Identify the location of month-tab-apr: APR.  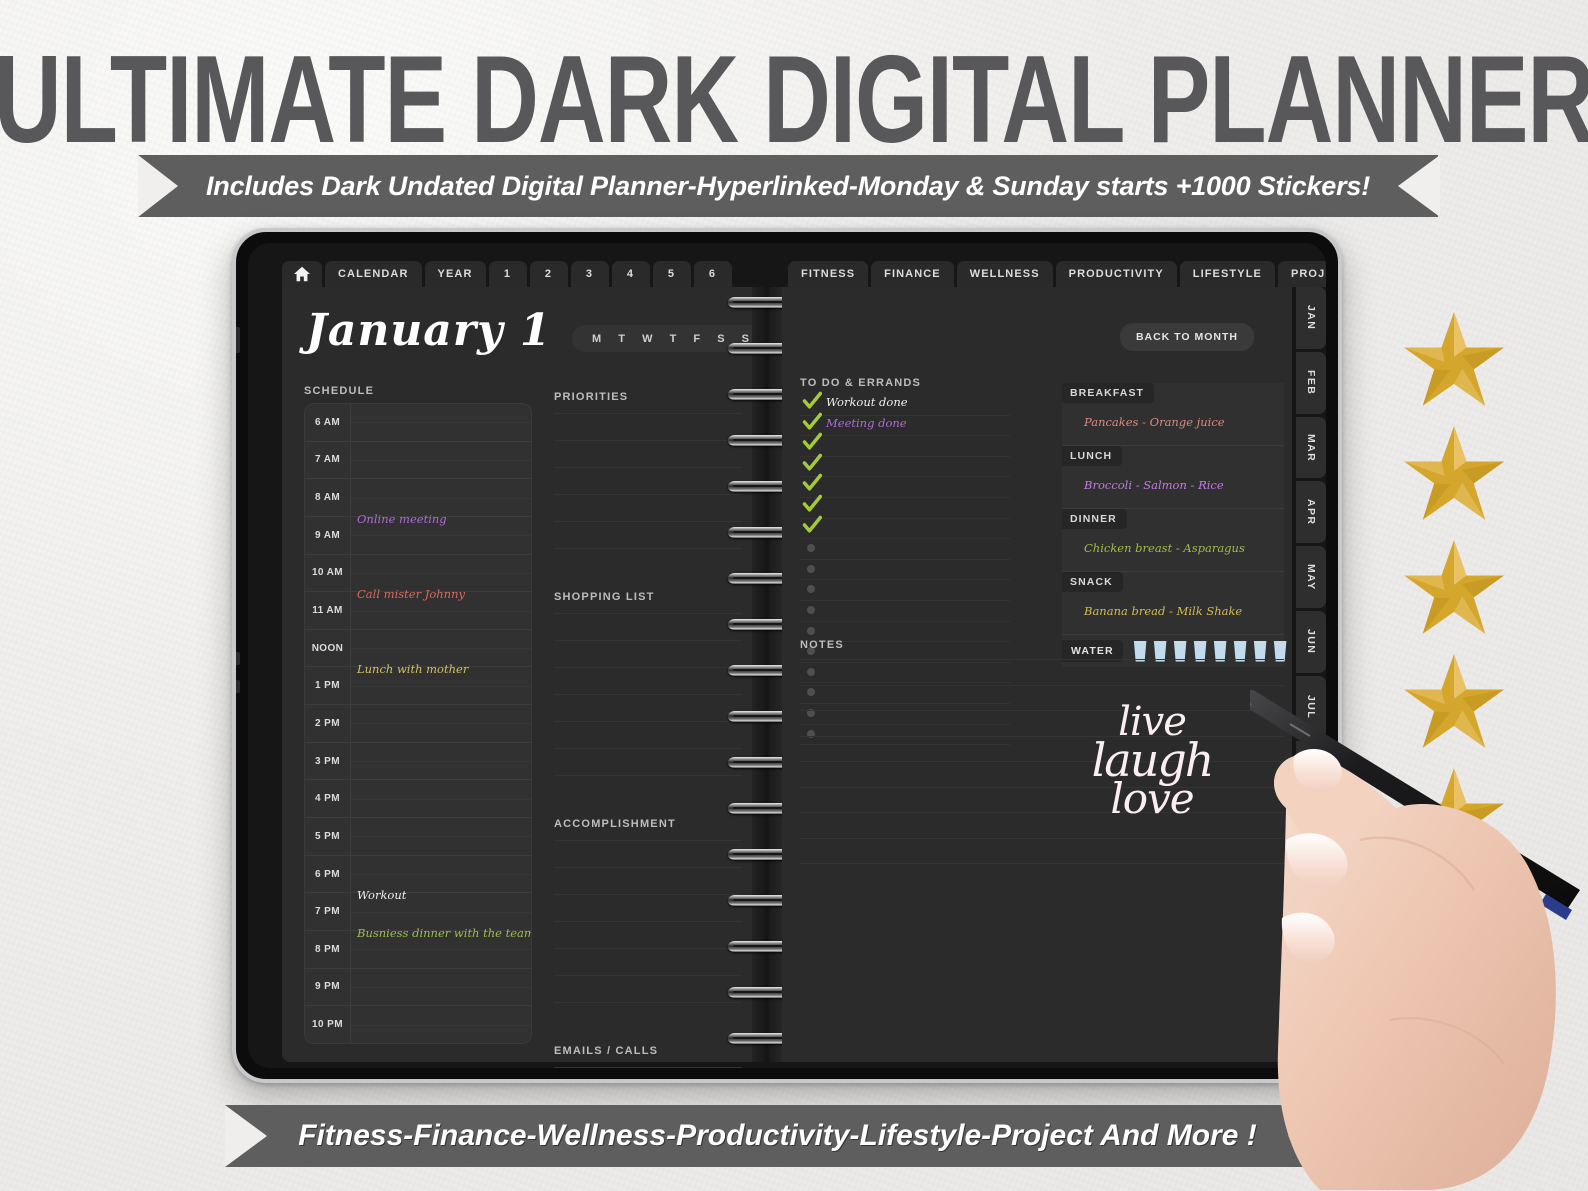
(1311, 512).